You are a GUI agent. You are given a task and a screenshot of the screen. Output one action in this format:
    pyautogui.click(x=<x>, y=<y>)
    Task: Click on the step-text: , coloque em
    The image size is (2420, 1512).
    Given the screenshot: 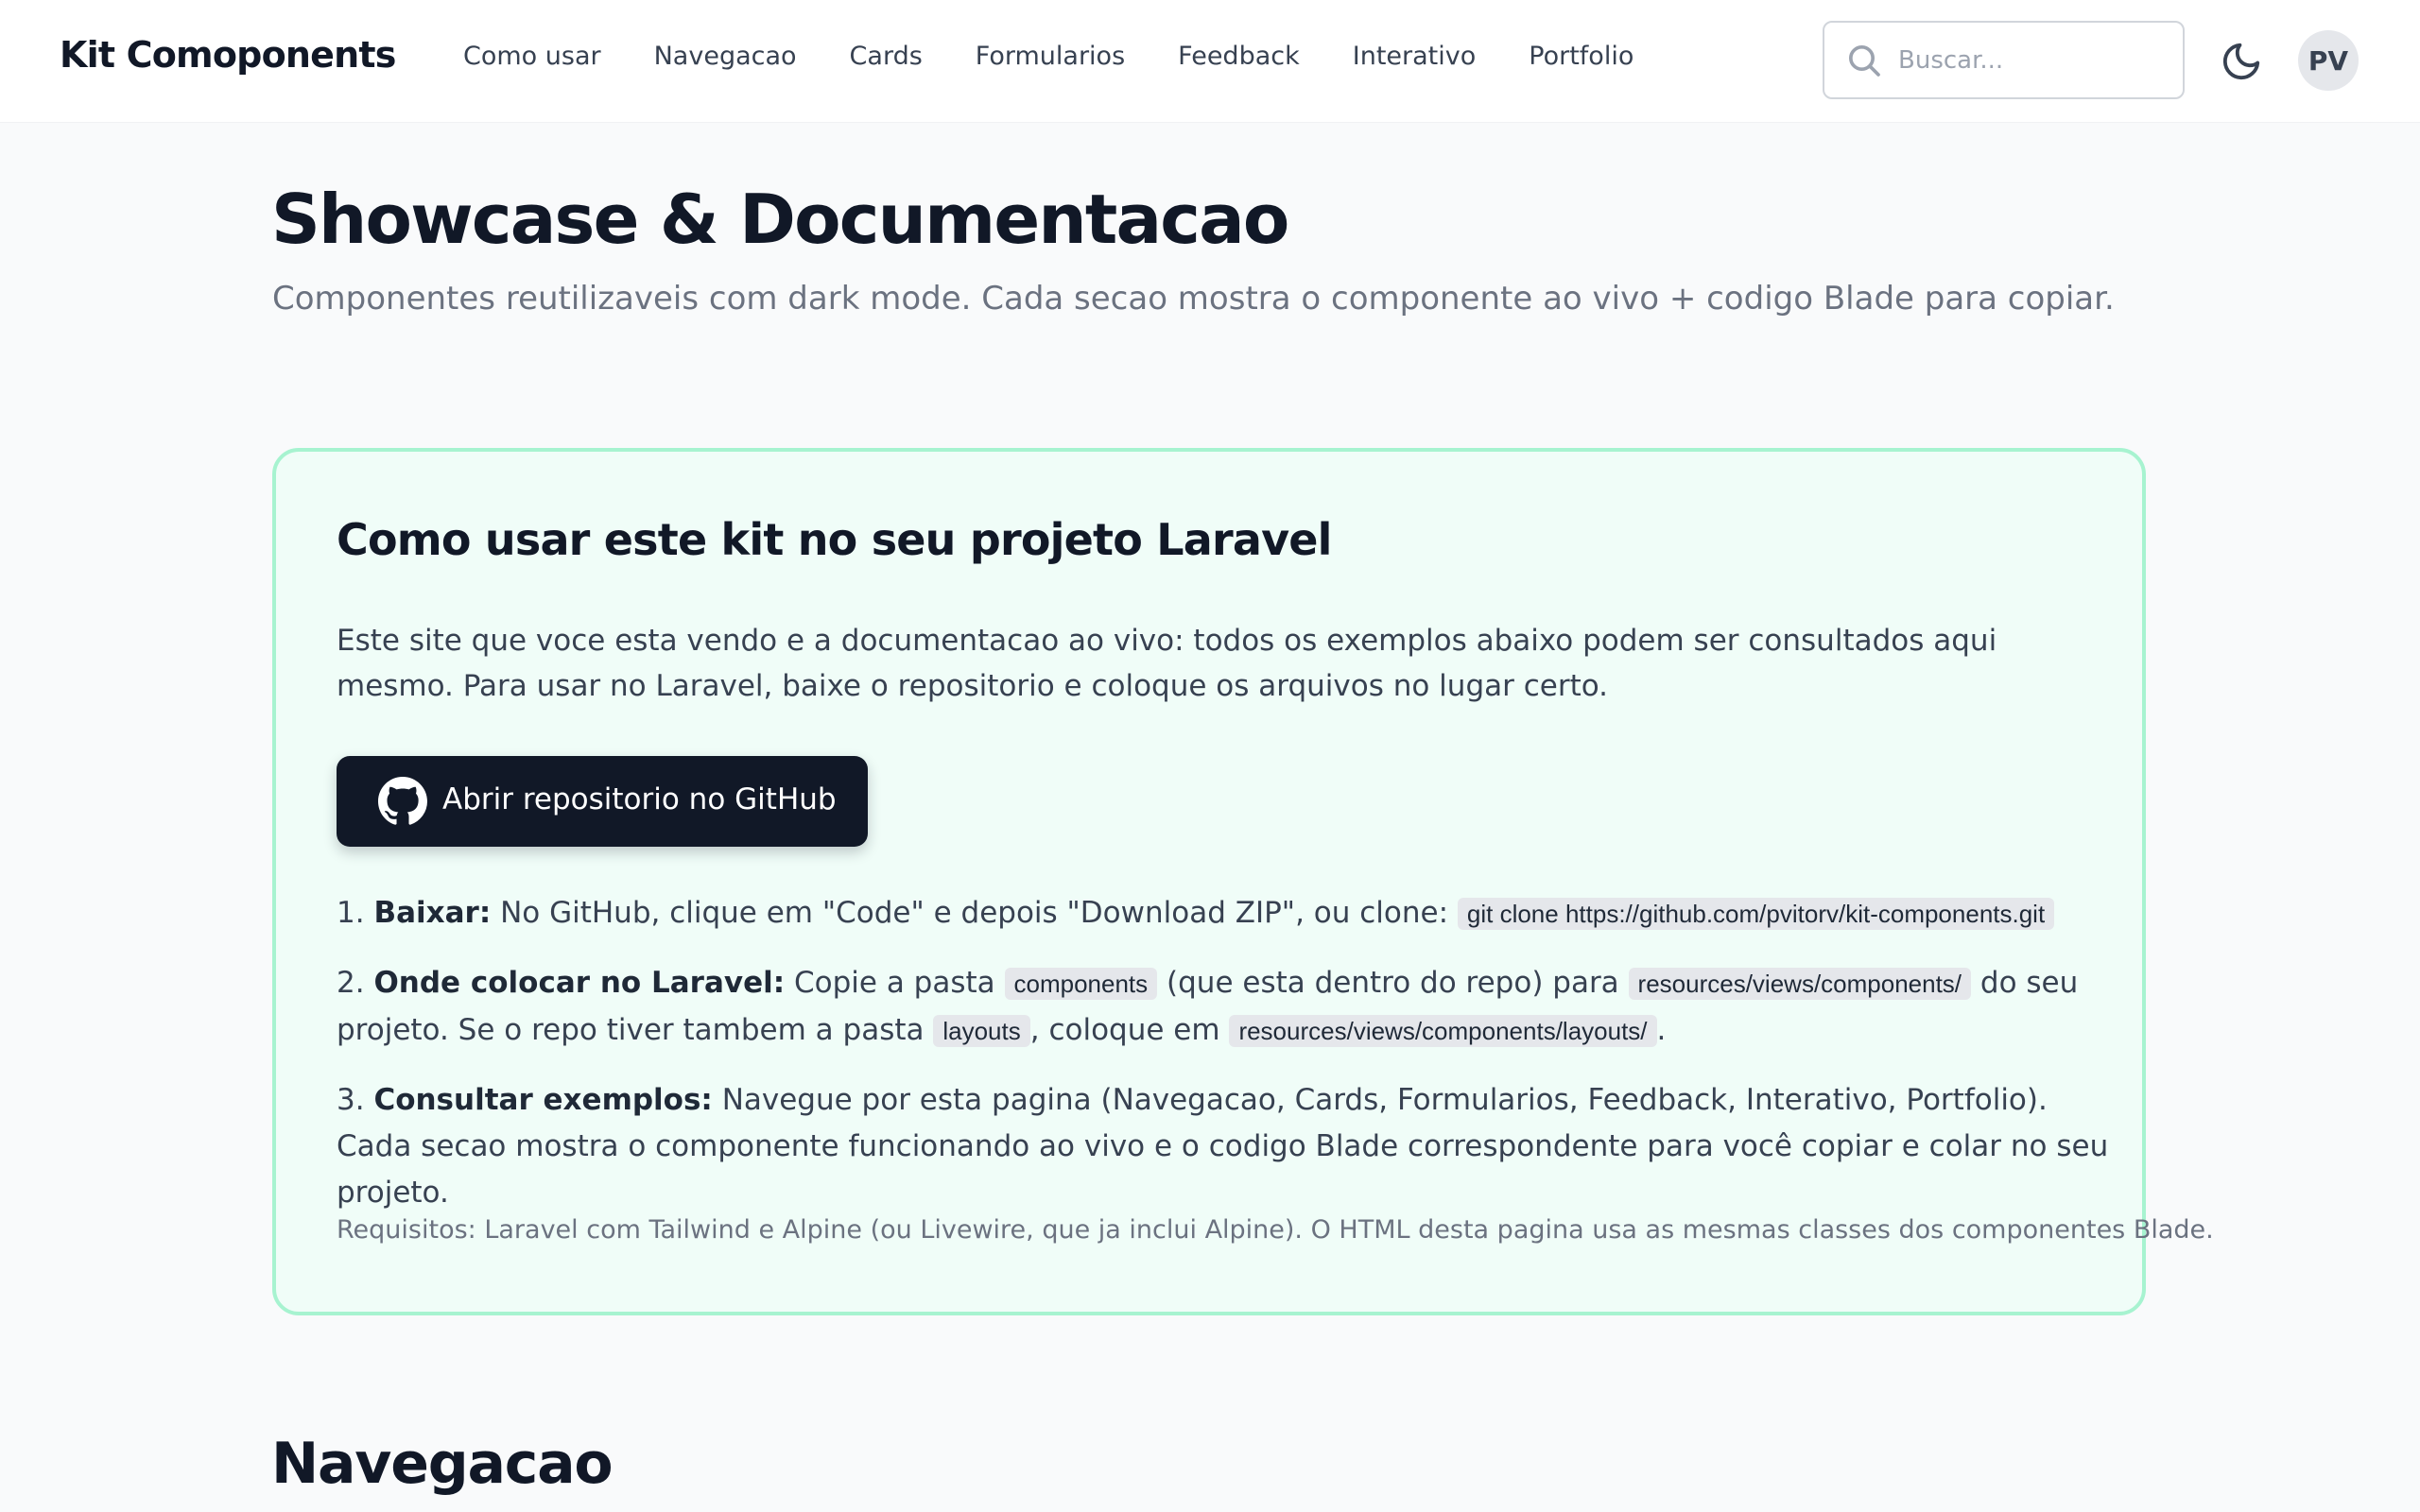 What is the action you would take?
    pyautogui.click(x=1129, y=1030)
    